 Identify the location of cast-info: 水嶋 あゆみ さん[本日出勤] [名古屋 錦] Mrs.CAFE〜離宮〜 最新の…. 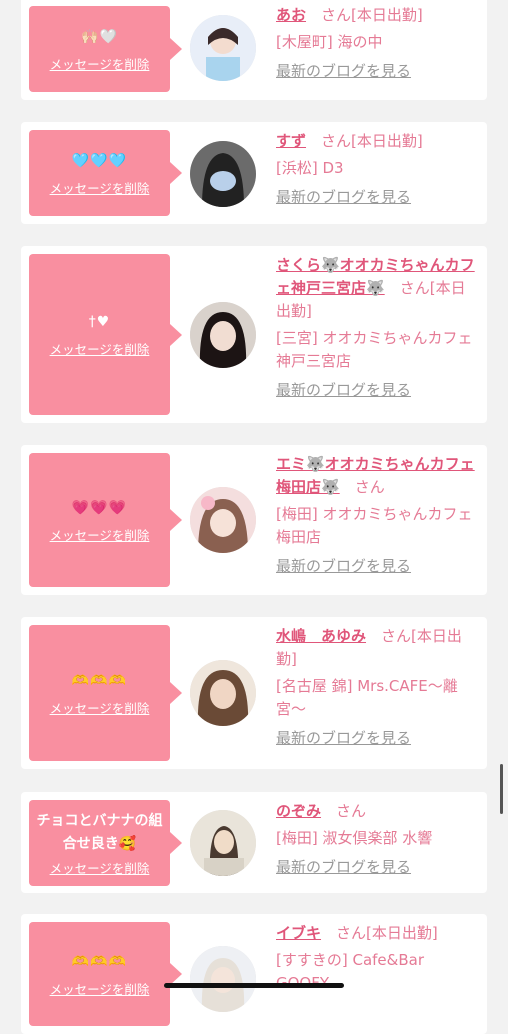
(377, 687).